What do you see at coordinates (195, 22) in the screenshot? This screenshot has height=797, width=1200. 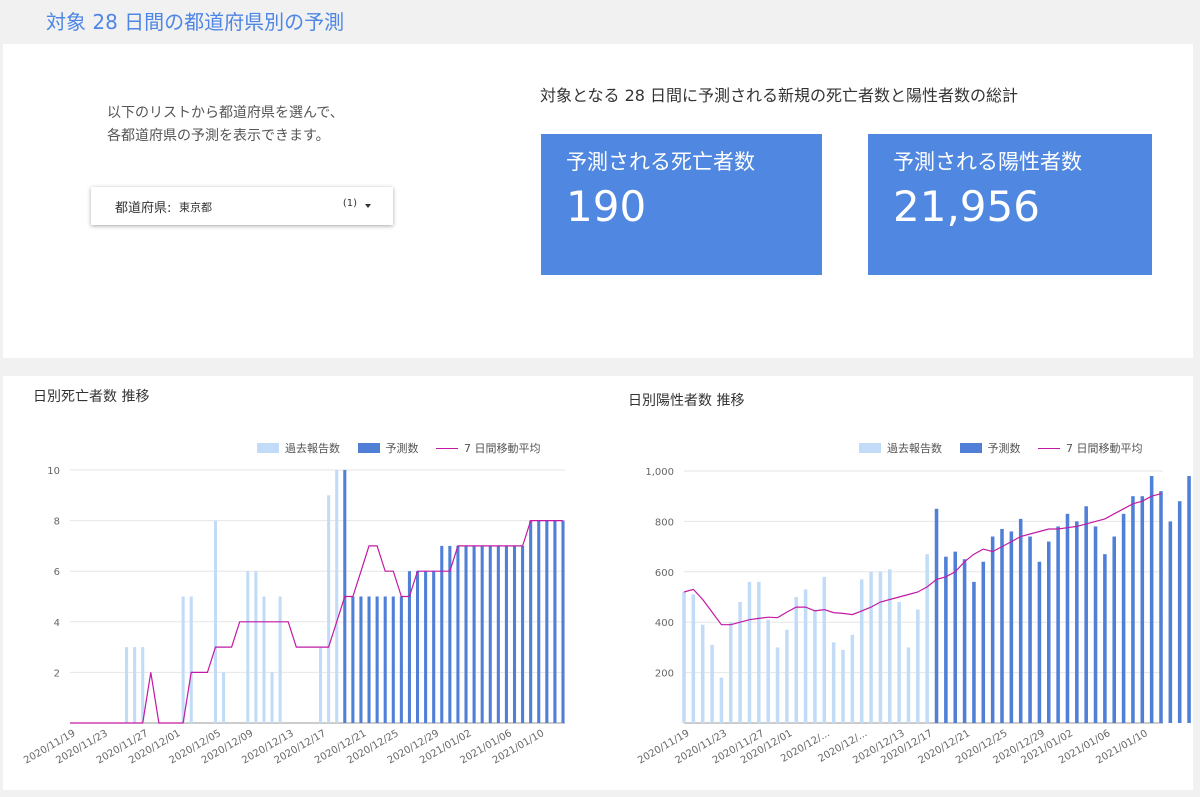 I see `page-title: 対象 28 日間の都道府県別の予測` at bounding box center [195, 22].